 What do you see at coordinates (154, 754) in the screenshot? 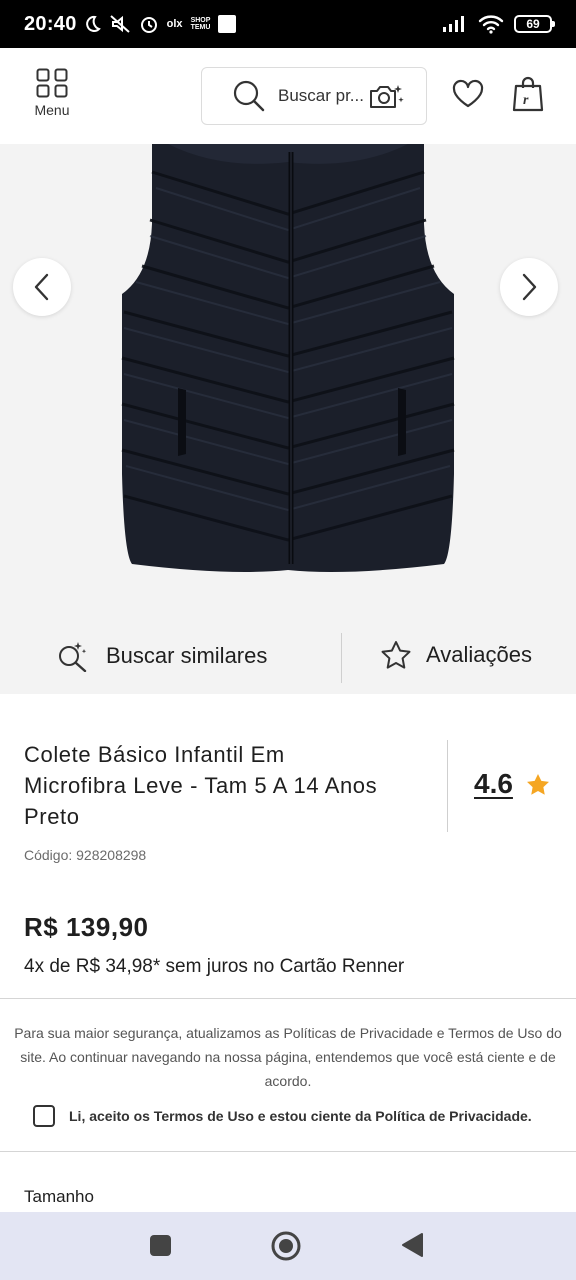
I see `product-title-line1: Colete Básico Infantil Em` at bounding box center [154, 754].